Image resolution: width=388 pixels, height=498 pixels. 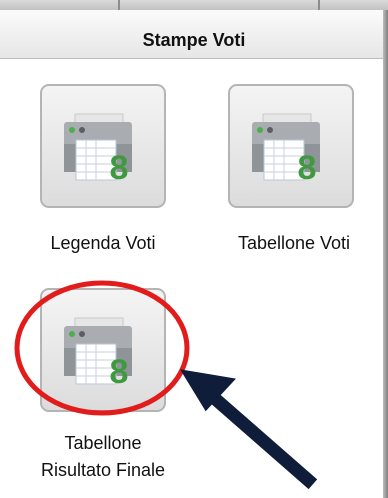 What do you see at coordinates (103, 457) in the screenshot?
I see `tabellone-risultato-finale-label: Tabellone Risultato Finale` at bounding box center [103, 457].